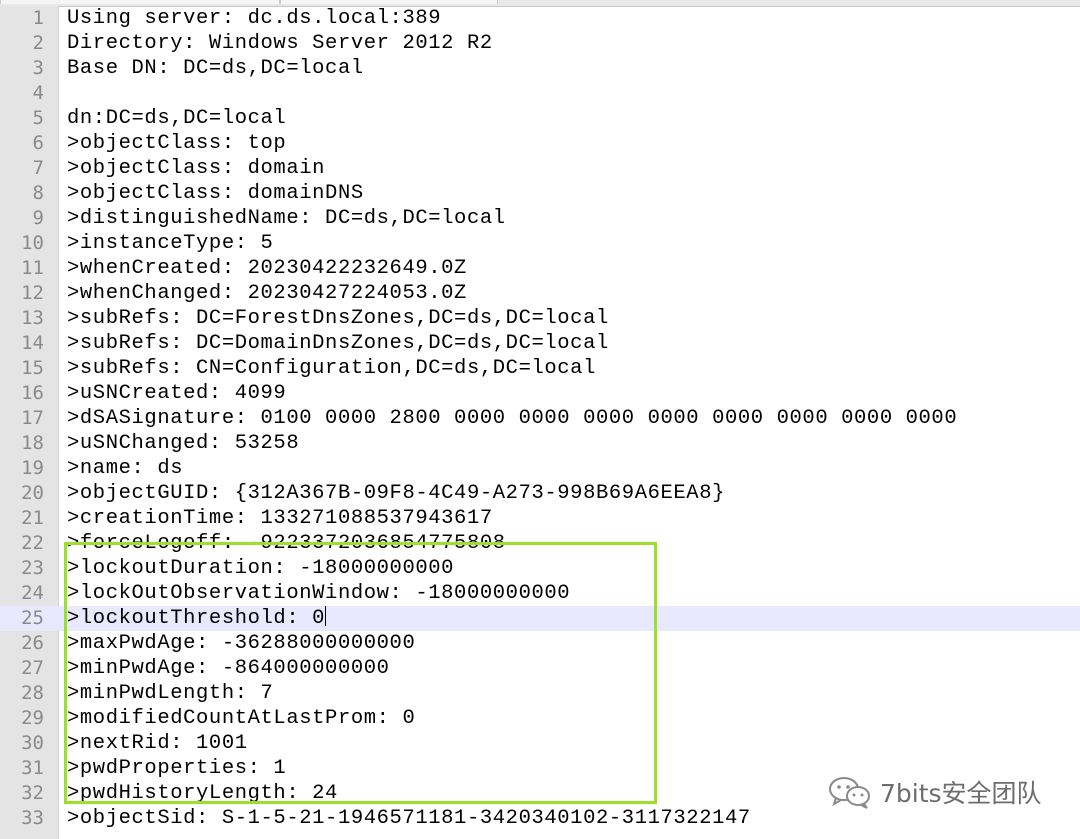 This screenshot has width=1080, height=839. I want to click on line-content: >whenChanged: 20230427224053.0Z, so click(267, 293).